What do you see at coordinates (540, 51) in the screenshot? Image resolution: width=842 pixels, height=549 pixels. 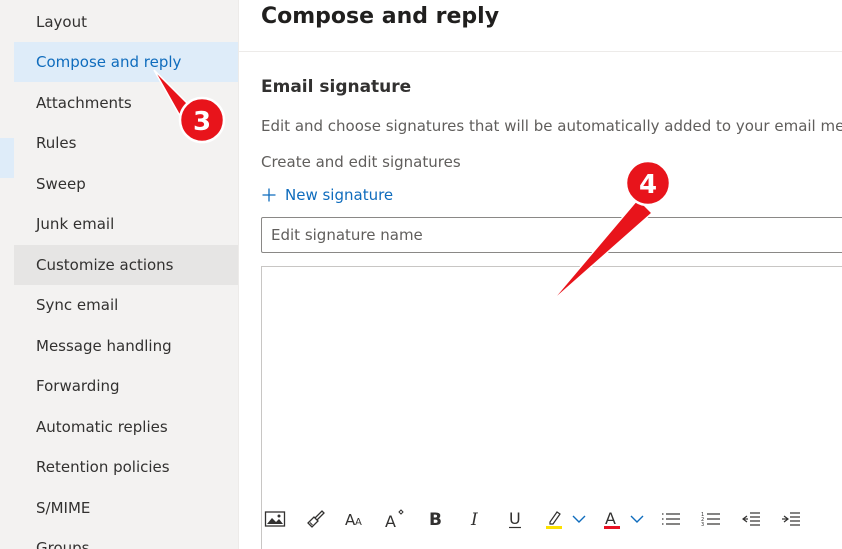 I see `title-divider` at bounding box center [540, 51].